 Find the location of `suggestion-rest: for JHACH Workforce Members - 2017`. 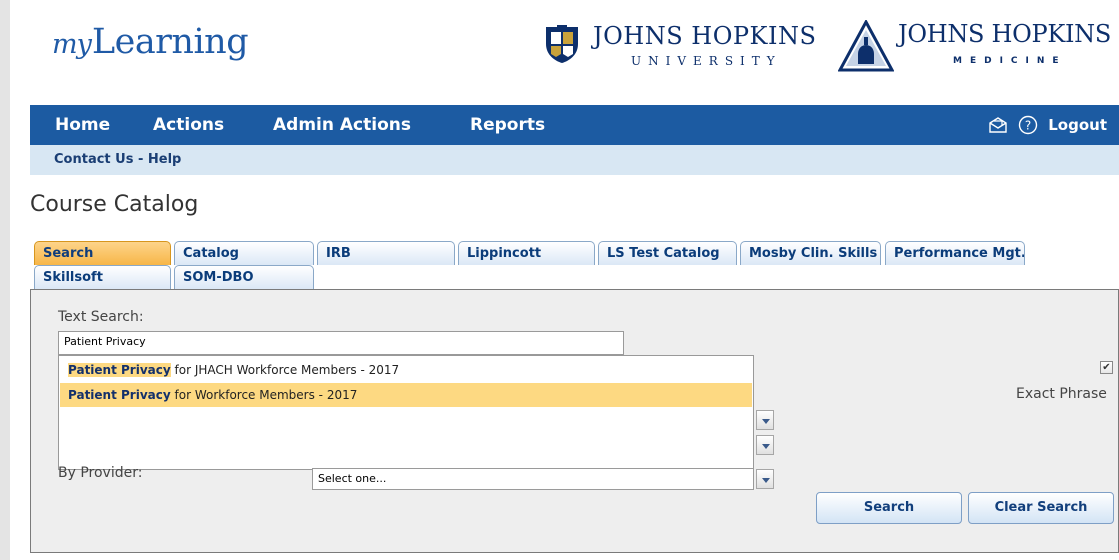

suggestion-rest: for JHACH Workforce Members - 2017 is located at coordinates (285, 370).